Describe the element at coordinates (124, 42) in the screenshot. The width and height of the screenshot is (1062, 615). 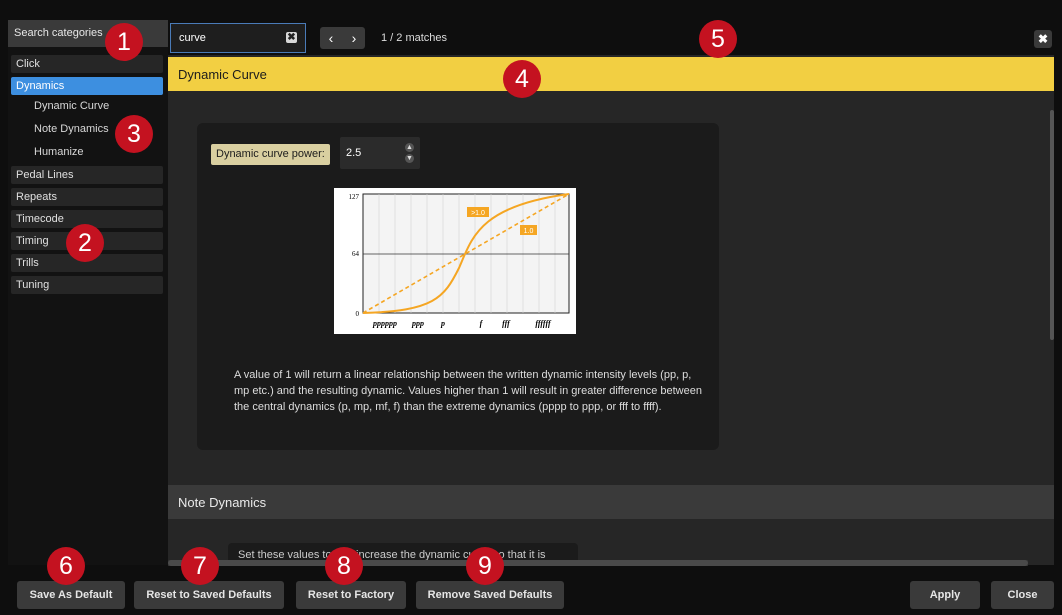
I see `callout-1: 1` at that location.